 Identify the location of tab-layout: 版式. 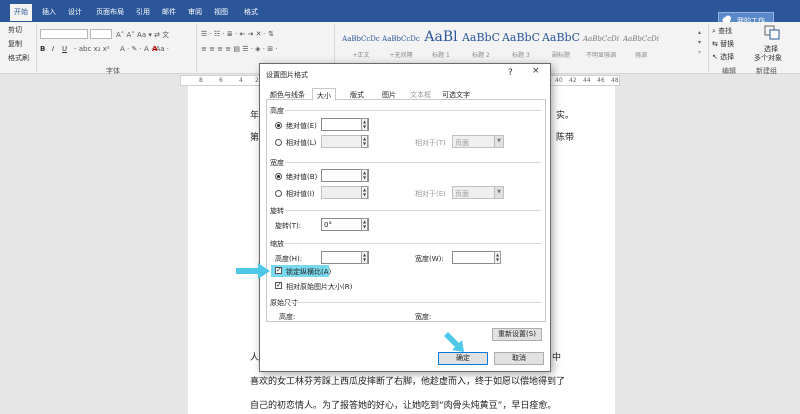
(357, 95).